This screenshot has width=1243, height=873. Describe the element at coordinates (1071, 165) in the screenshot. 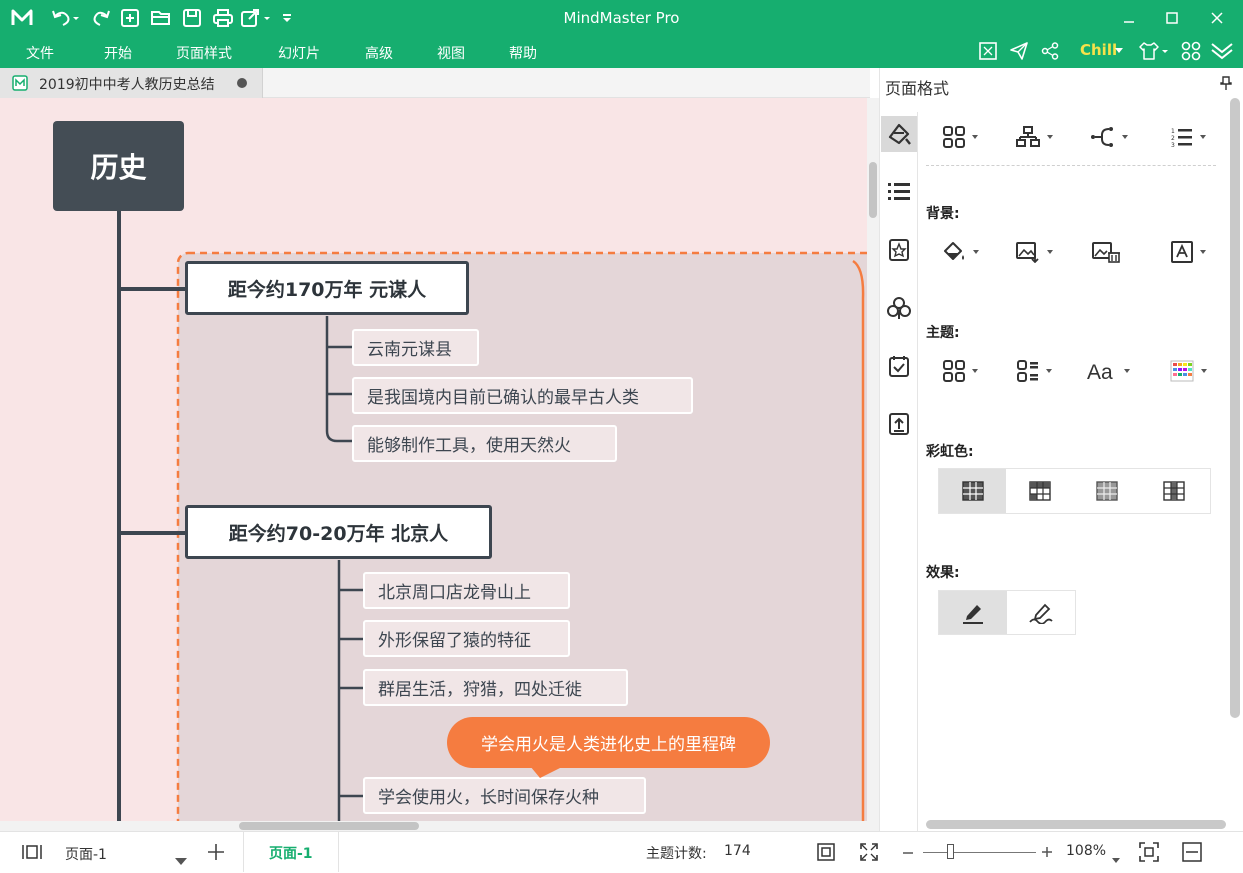

I see `panel-divider` at that location.